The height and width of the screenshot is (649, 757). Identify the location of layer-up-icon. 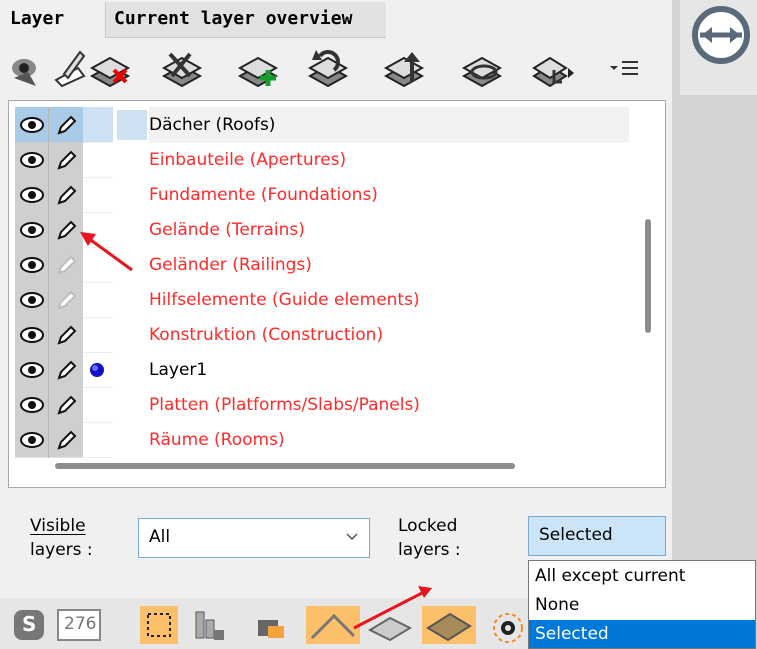
(404, 68).